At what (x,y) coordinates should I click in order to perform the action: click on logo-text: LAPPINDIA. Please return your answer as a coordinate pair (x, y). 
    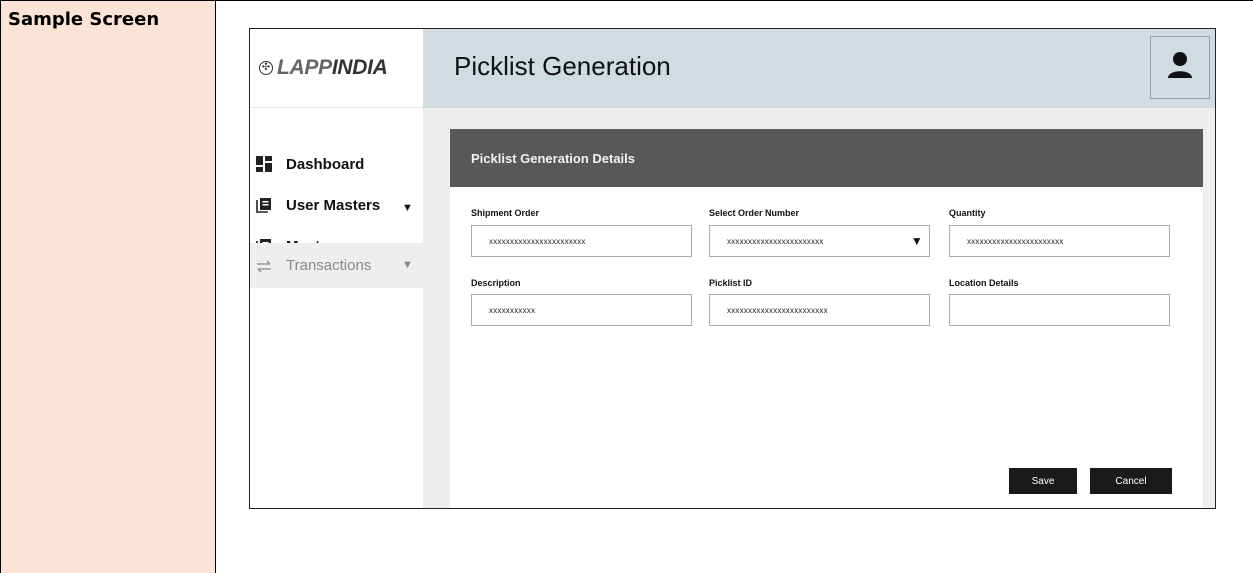
    Looking at the image, I should click on (332, 67).